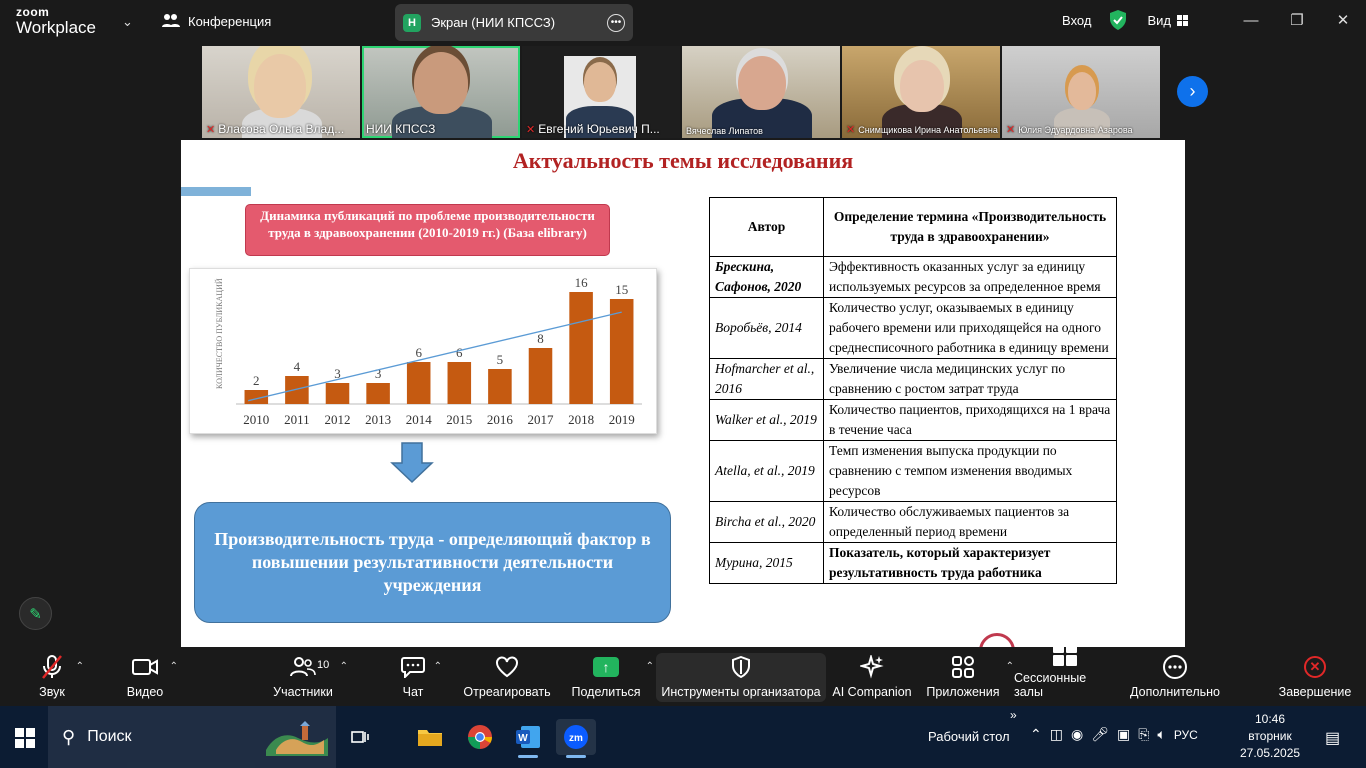 The image size is (1366, 768). Describe the element at coordinates (540, 338) in the screenshot. I see `data-label: 8` at that location.